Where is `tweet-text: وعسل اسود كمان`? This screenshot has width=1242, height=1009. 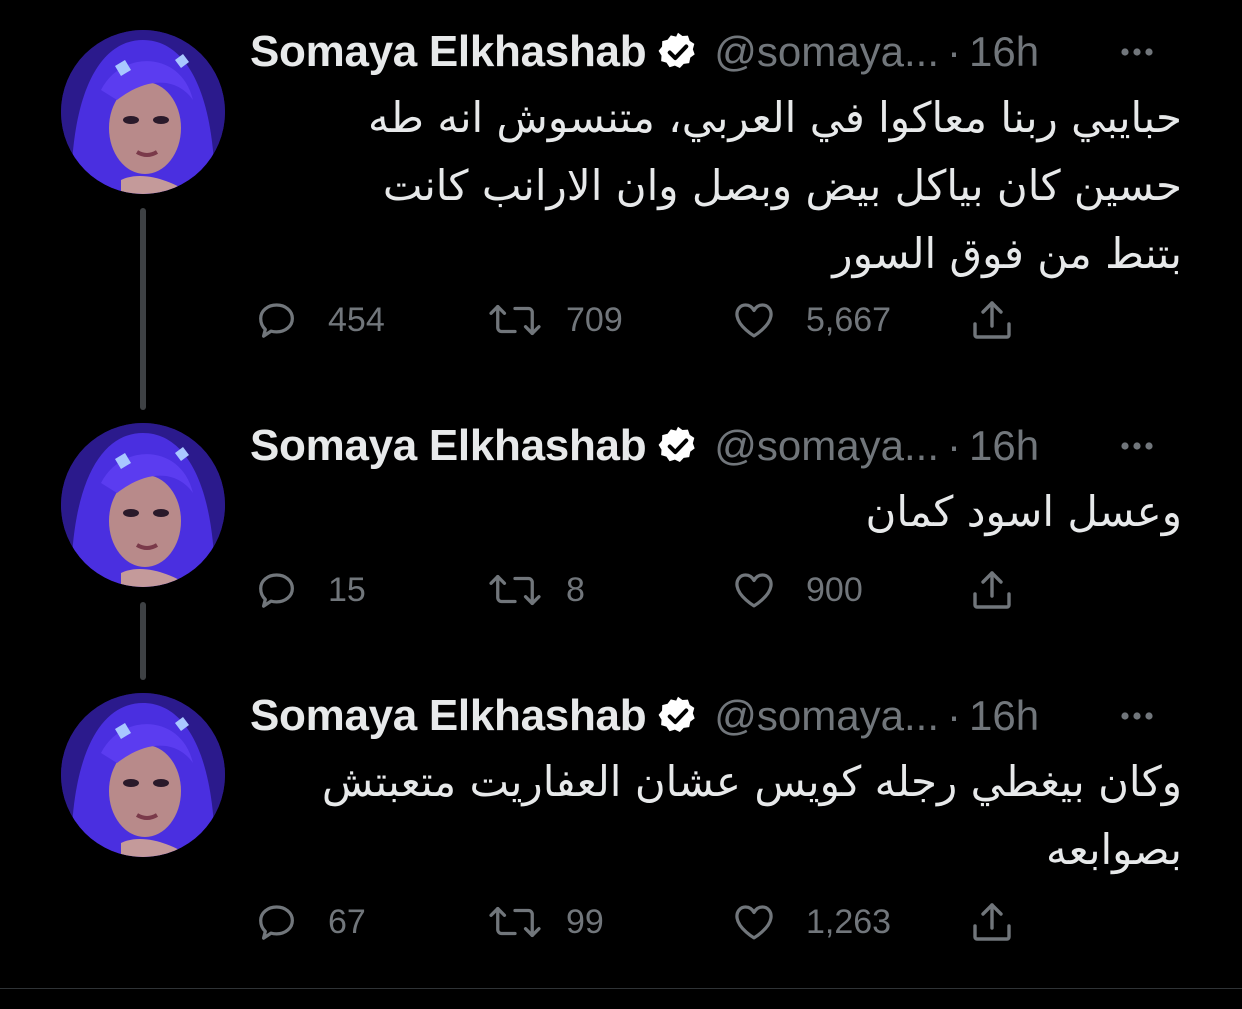
tweet-text: وعسل اسود كمان is located at coordinates (716, 512).